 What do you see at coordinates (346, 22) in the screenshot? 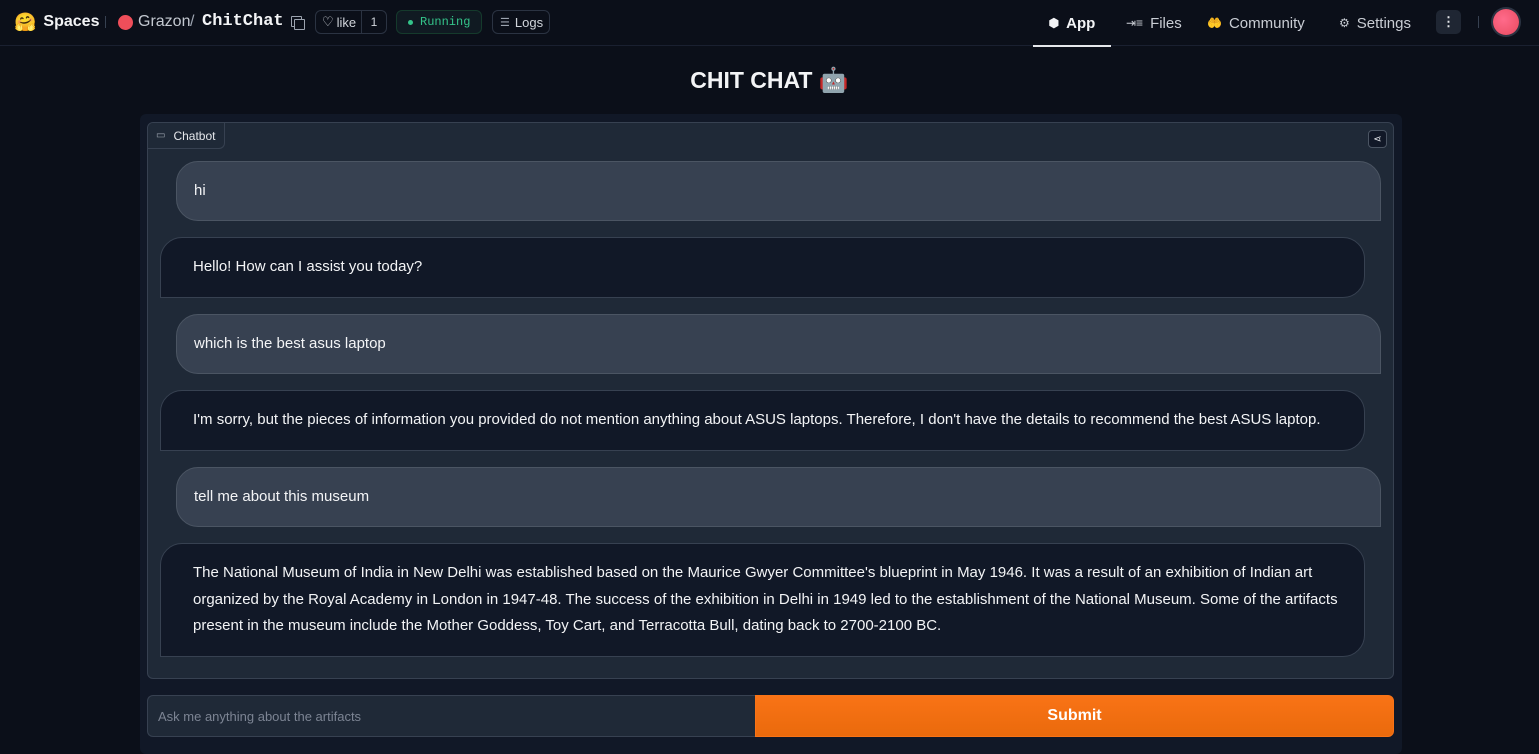
I see `like-label: like` at bounding box center [346, 22].